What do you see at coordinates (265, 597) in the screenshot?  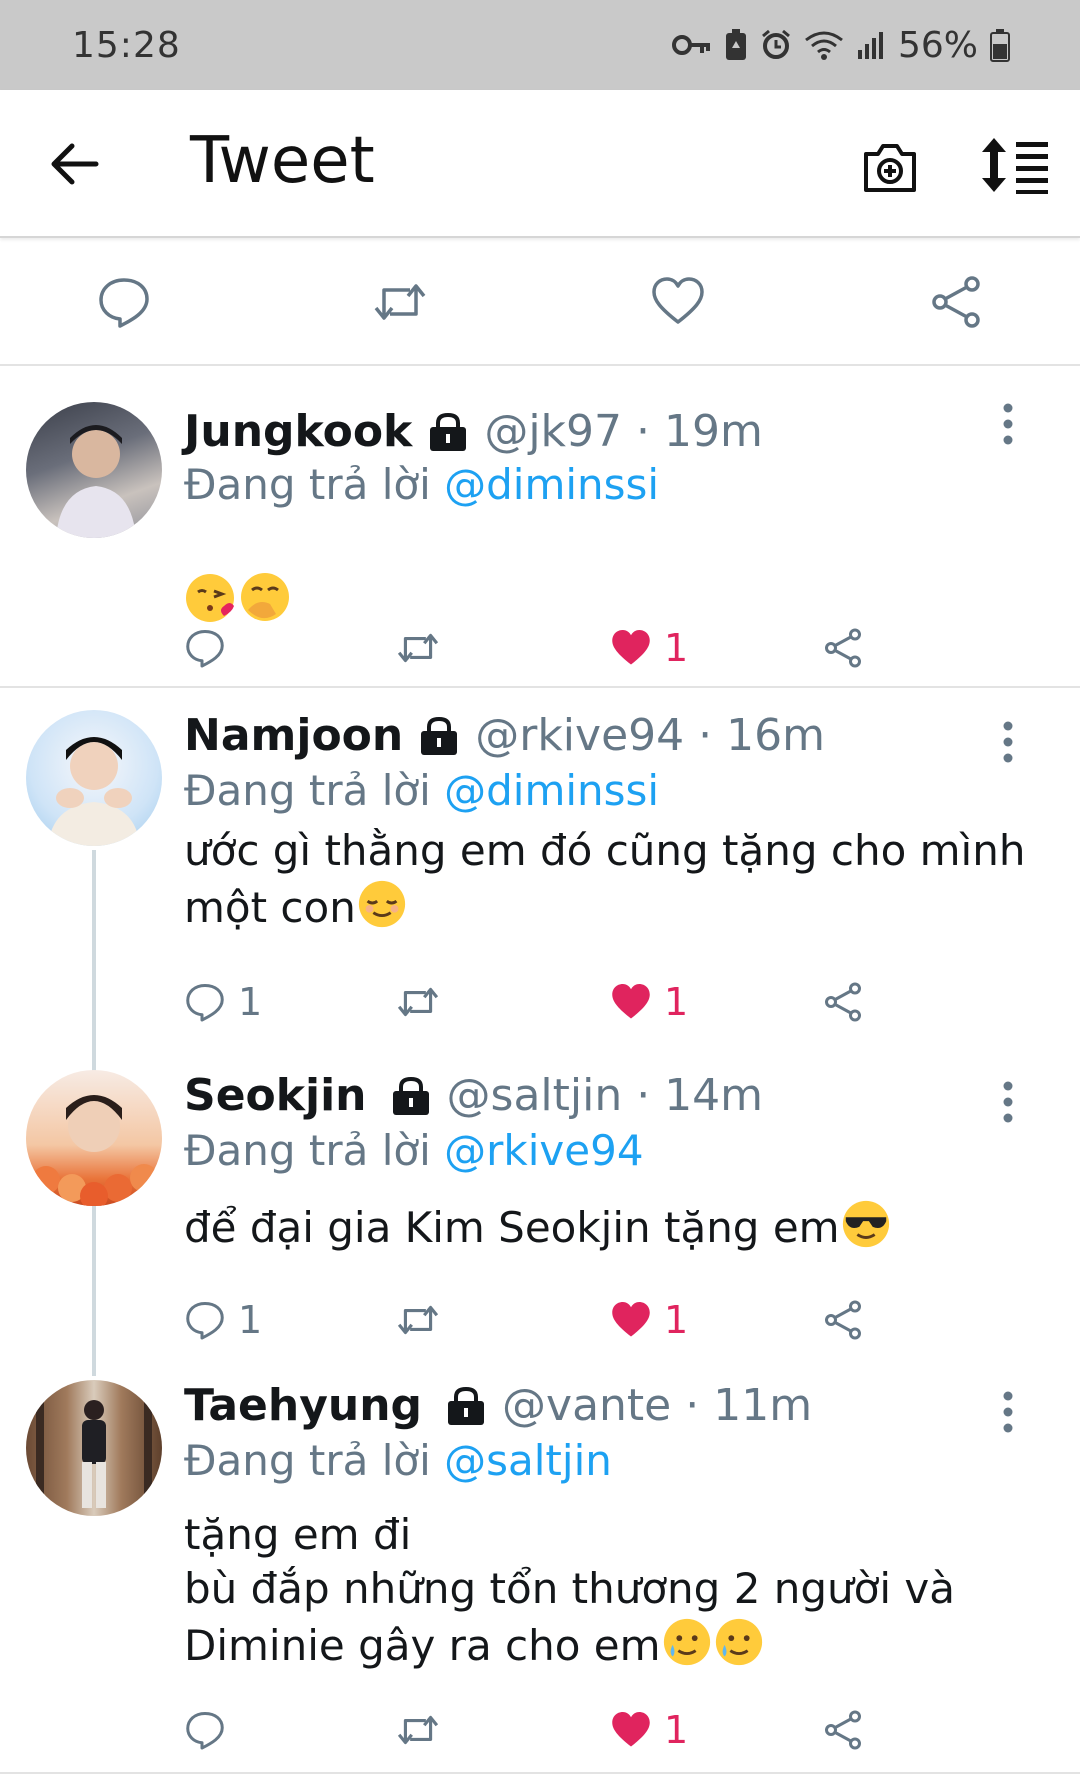 I see `hand-over-mouth-emoji` at bounding box center [265, 597].